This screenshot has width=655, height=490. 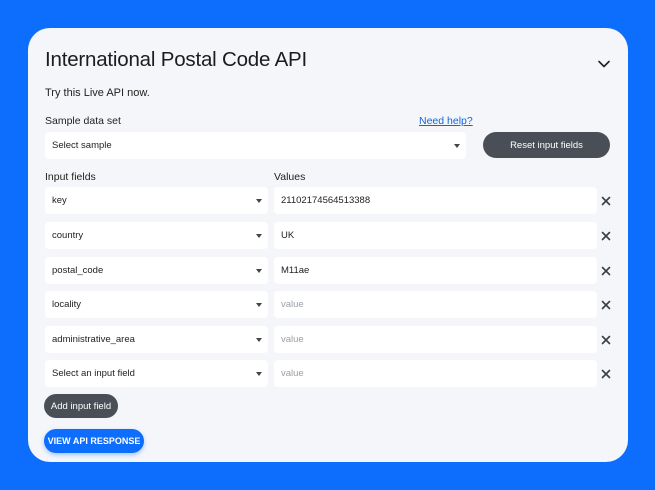 I want to click on input-field-select-locality: locality, so click(x=156, y=304).